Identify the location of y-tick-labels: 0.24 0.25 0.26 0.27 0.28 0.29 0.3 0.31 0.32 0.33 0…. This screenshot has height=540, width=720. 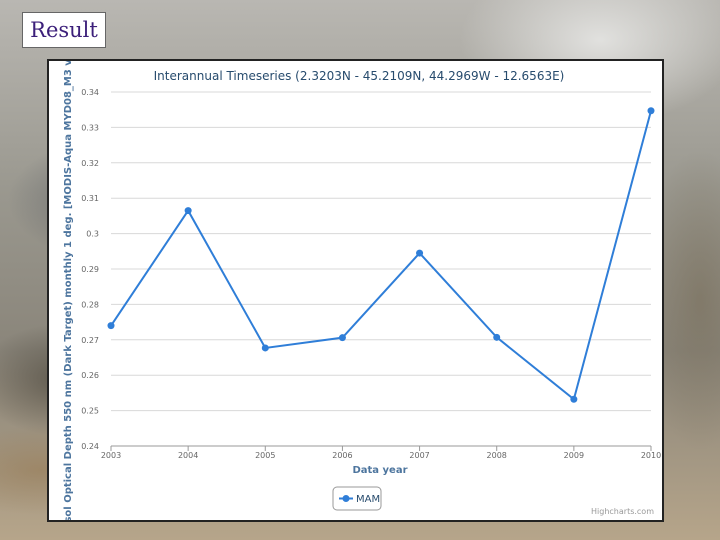
(90, 269).